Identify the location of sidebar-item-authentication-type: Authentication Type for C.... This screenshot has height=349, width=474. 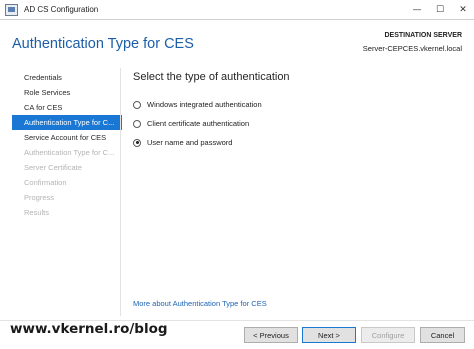
(67, 122).